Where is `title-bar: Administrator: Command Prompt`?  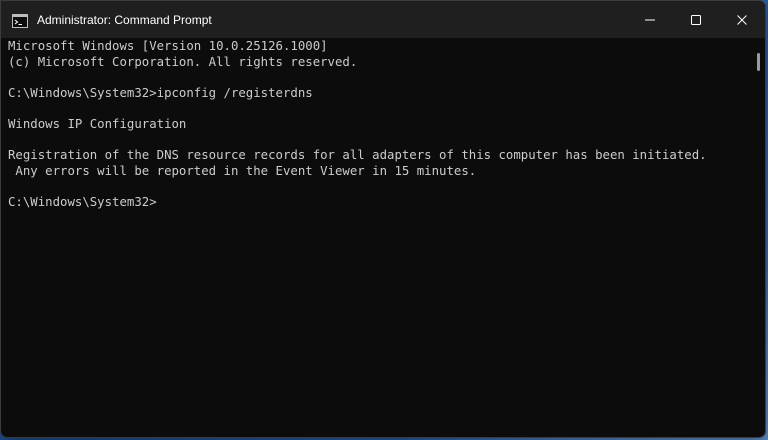
title-bar: Administrator: Command Prompt is located at coordinates (383, 19).